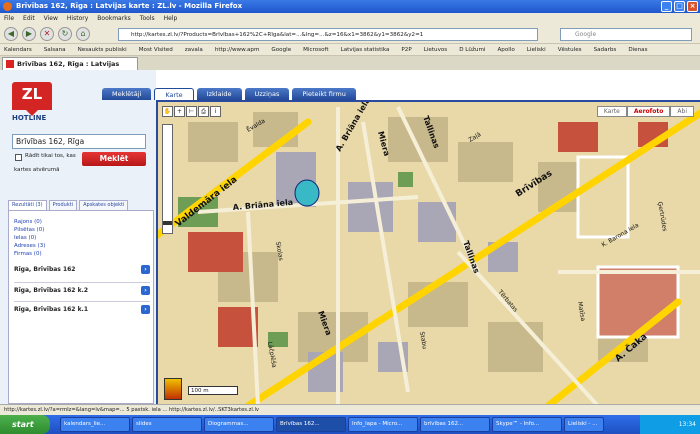 This screenshot has height=434, width=700. I want to click on system-tray-clock: 13:34, so click(670, 424).